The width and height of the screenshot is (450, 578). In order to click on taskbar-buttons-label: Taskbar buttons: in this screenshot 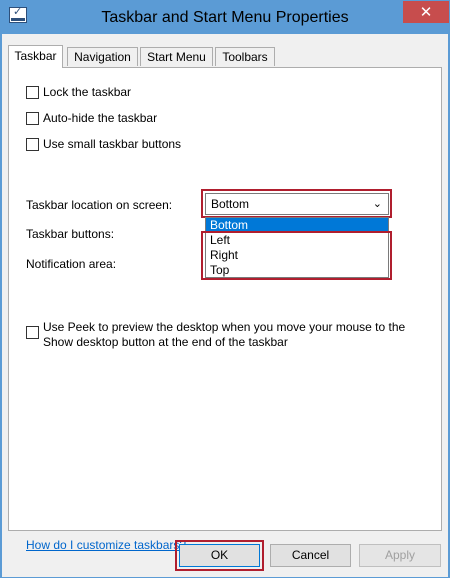, I will do `click(70, 234)`.